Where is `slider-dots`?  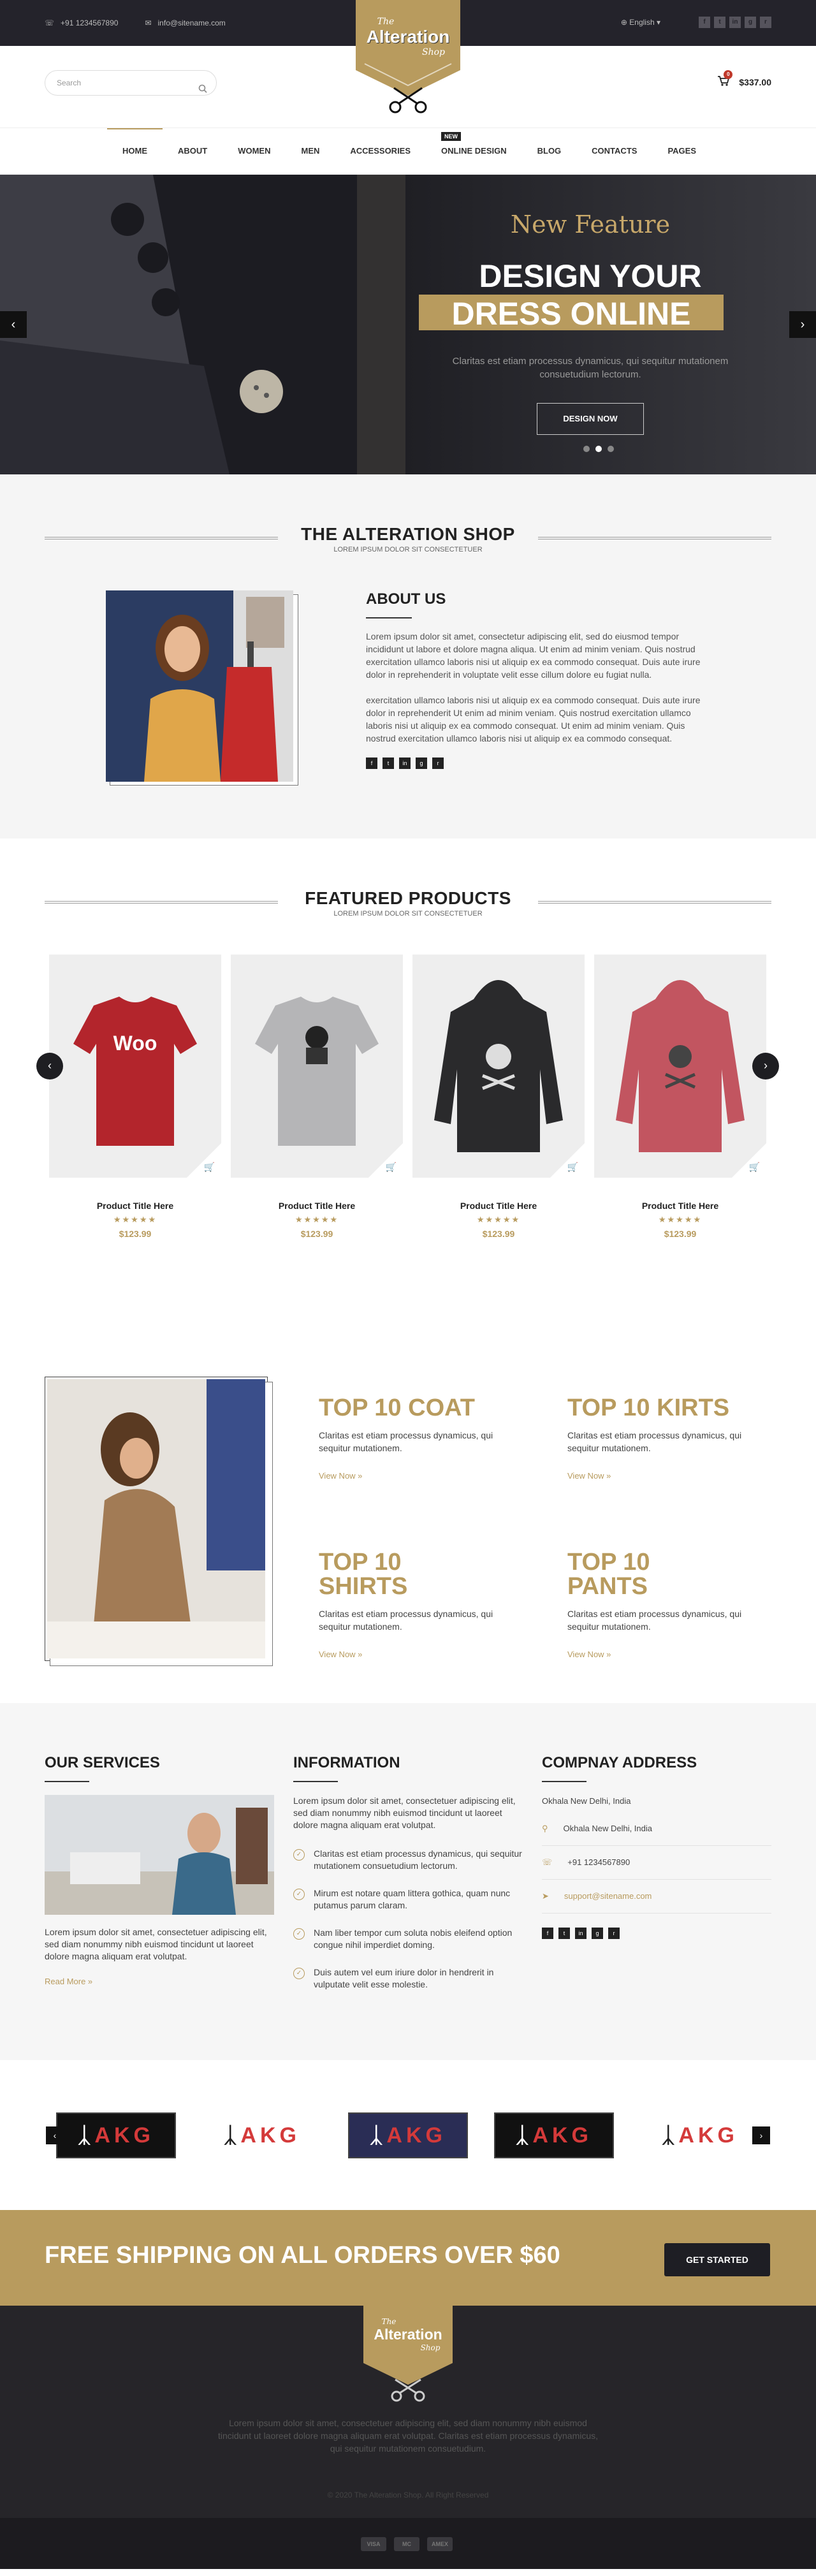 slider-dots is located at coordinates (598, 449).